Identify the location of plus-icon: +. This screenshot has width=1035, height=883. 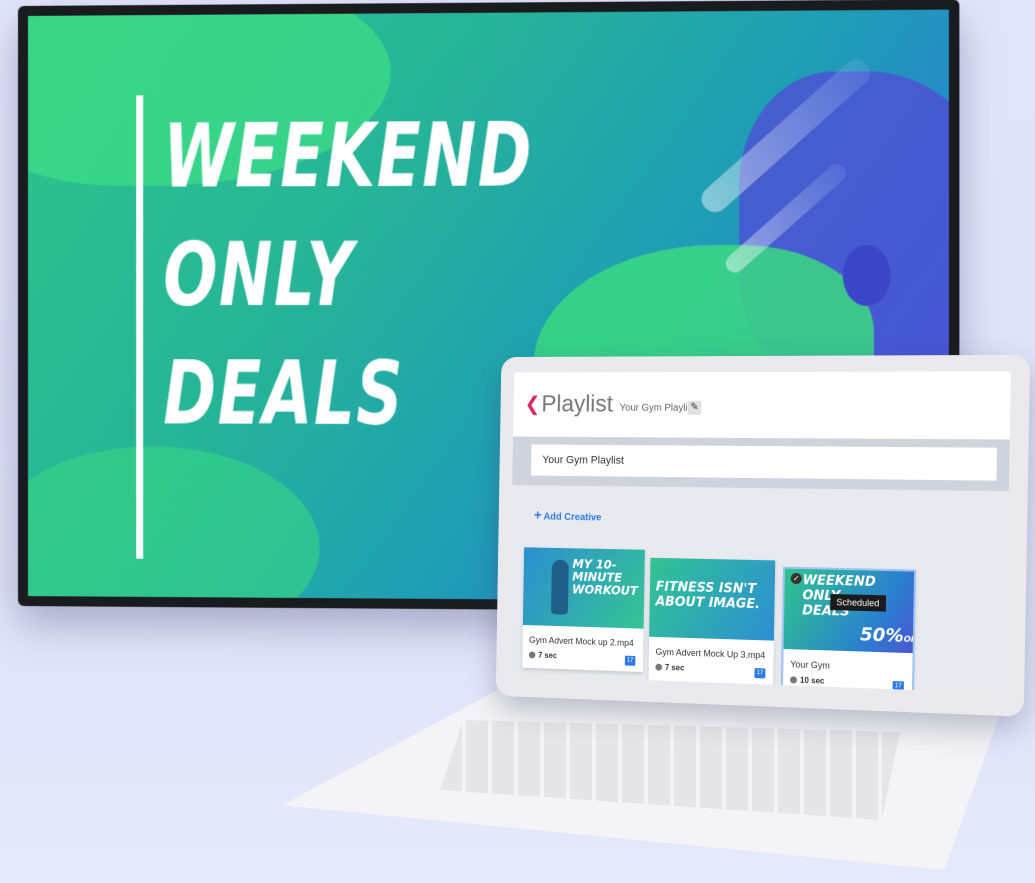
(537, 514).